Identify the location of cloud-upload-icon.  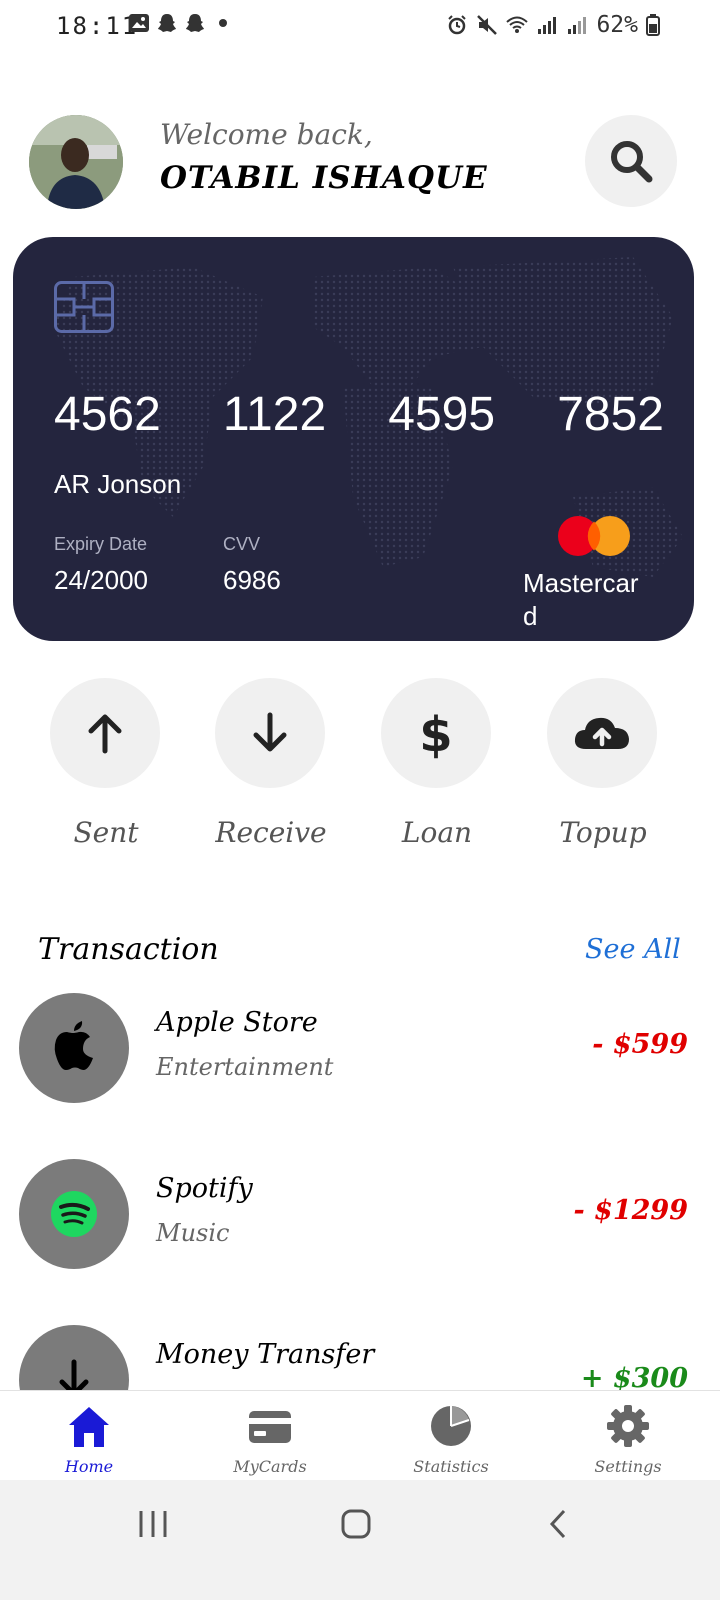
(601, 733).